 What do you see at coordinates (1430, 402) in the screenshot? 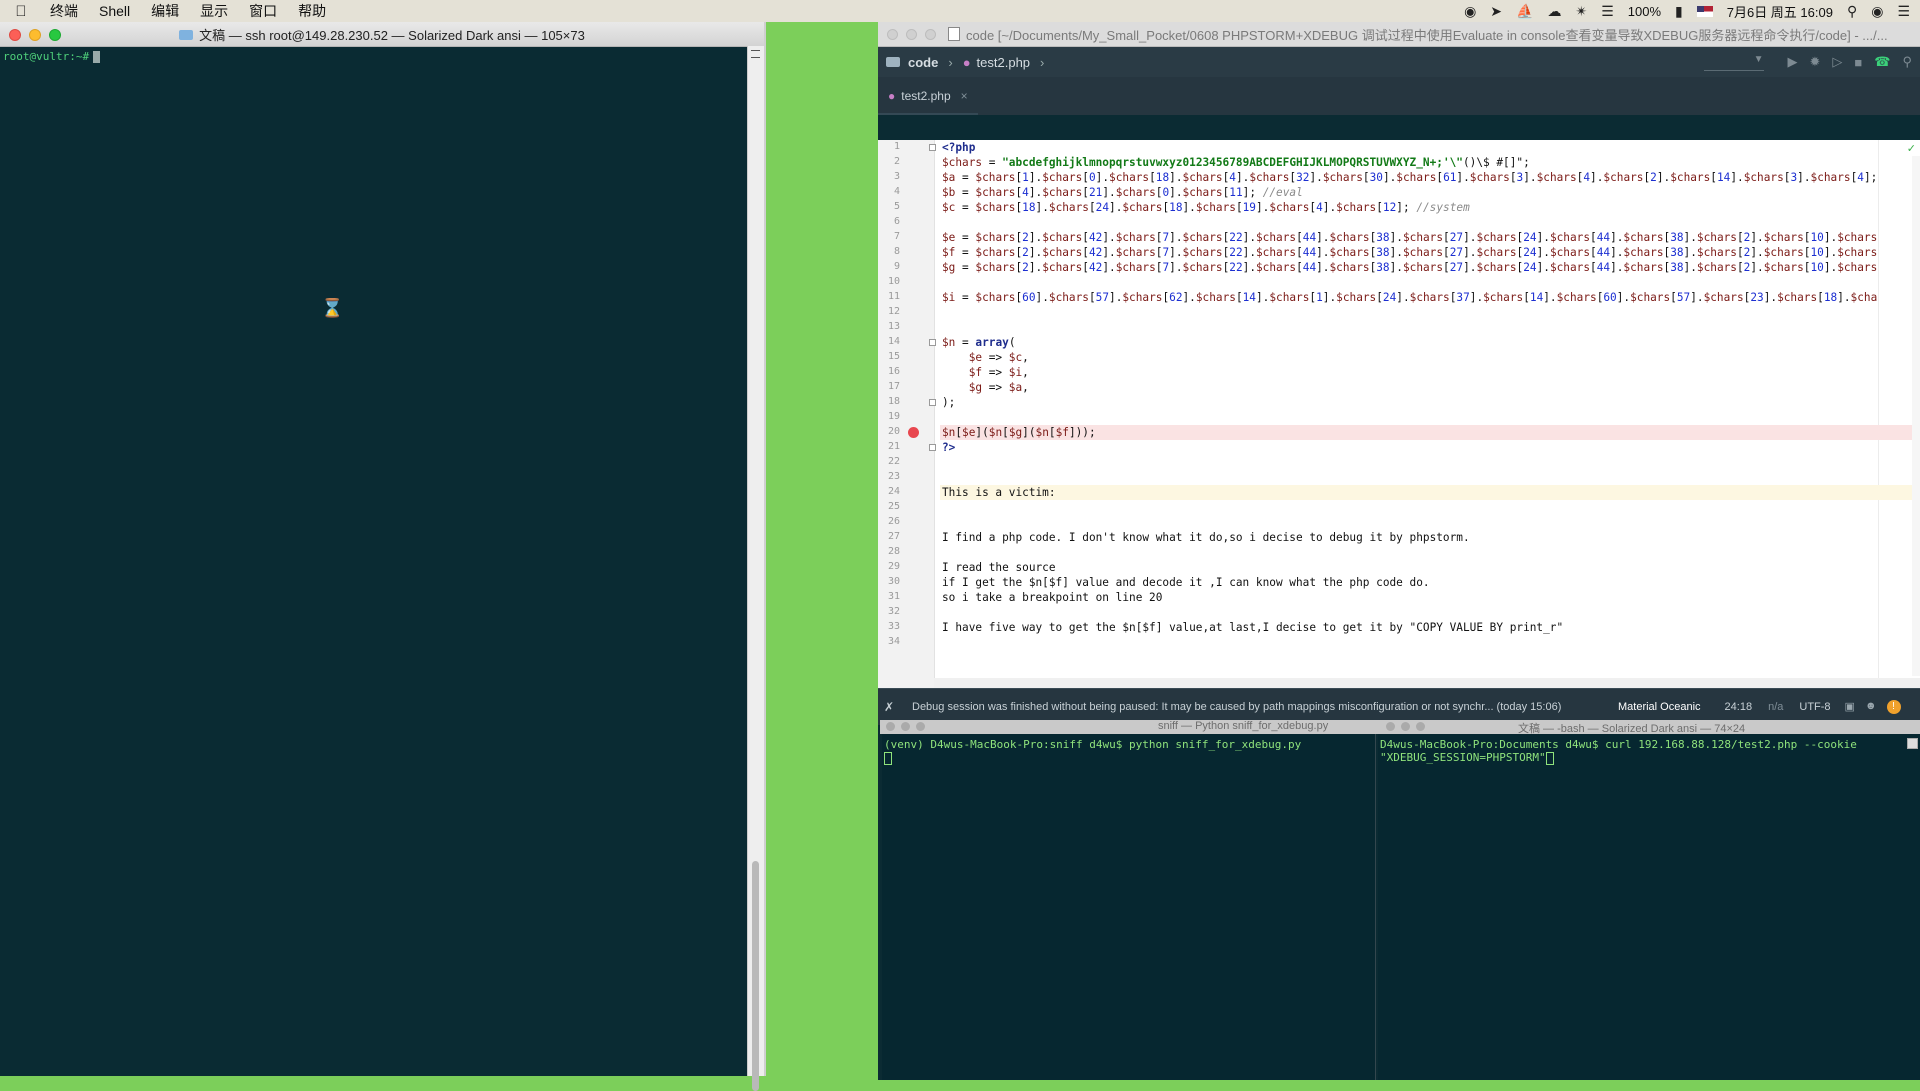
I see `code-line: );` at bounding box center [1430, 402].